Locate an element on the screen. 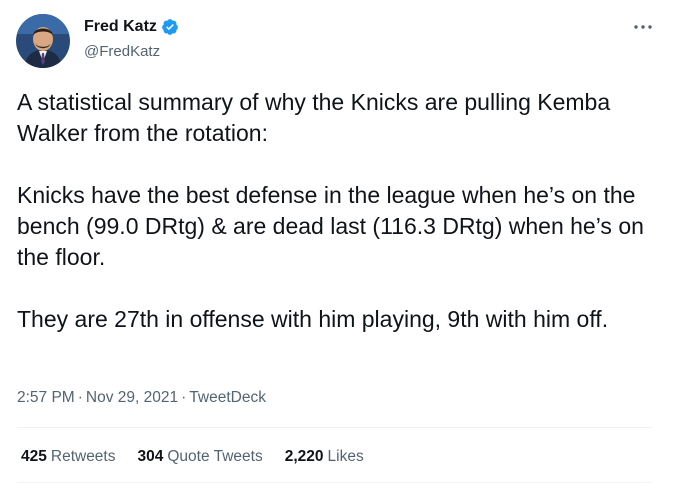 This screenshot has height=483, width=684. divider is located at coordinates (334, 427).